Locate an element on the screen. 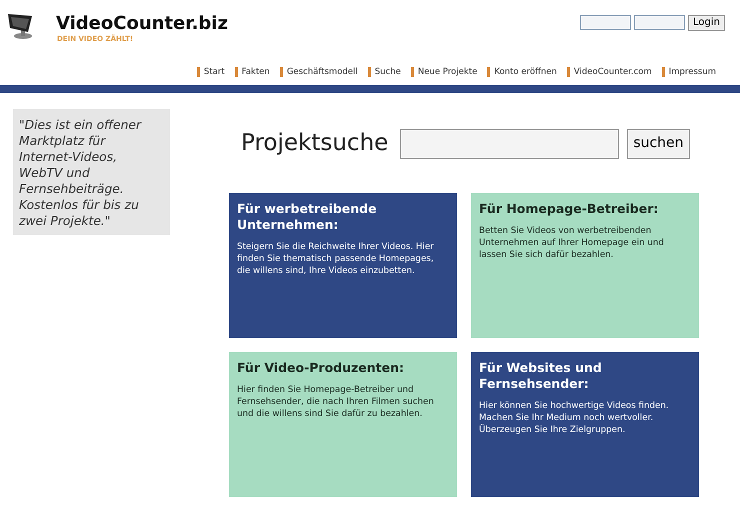 The height and width of the screenshot is (508, 740). info-tile: Für Homepage-Betreiber: Betten Sie Videos von werbetreibenden Unternehmen auf Ihrer Homepage ein und lassen Sie sich dafür bezahlen. is located at coordinates (585, 265).